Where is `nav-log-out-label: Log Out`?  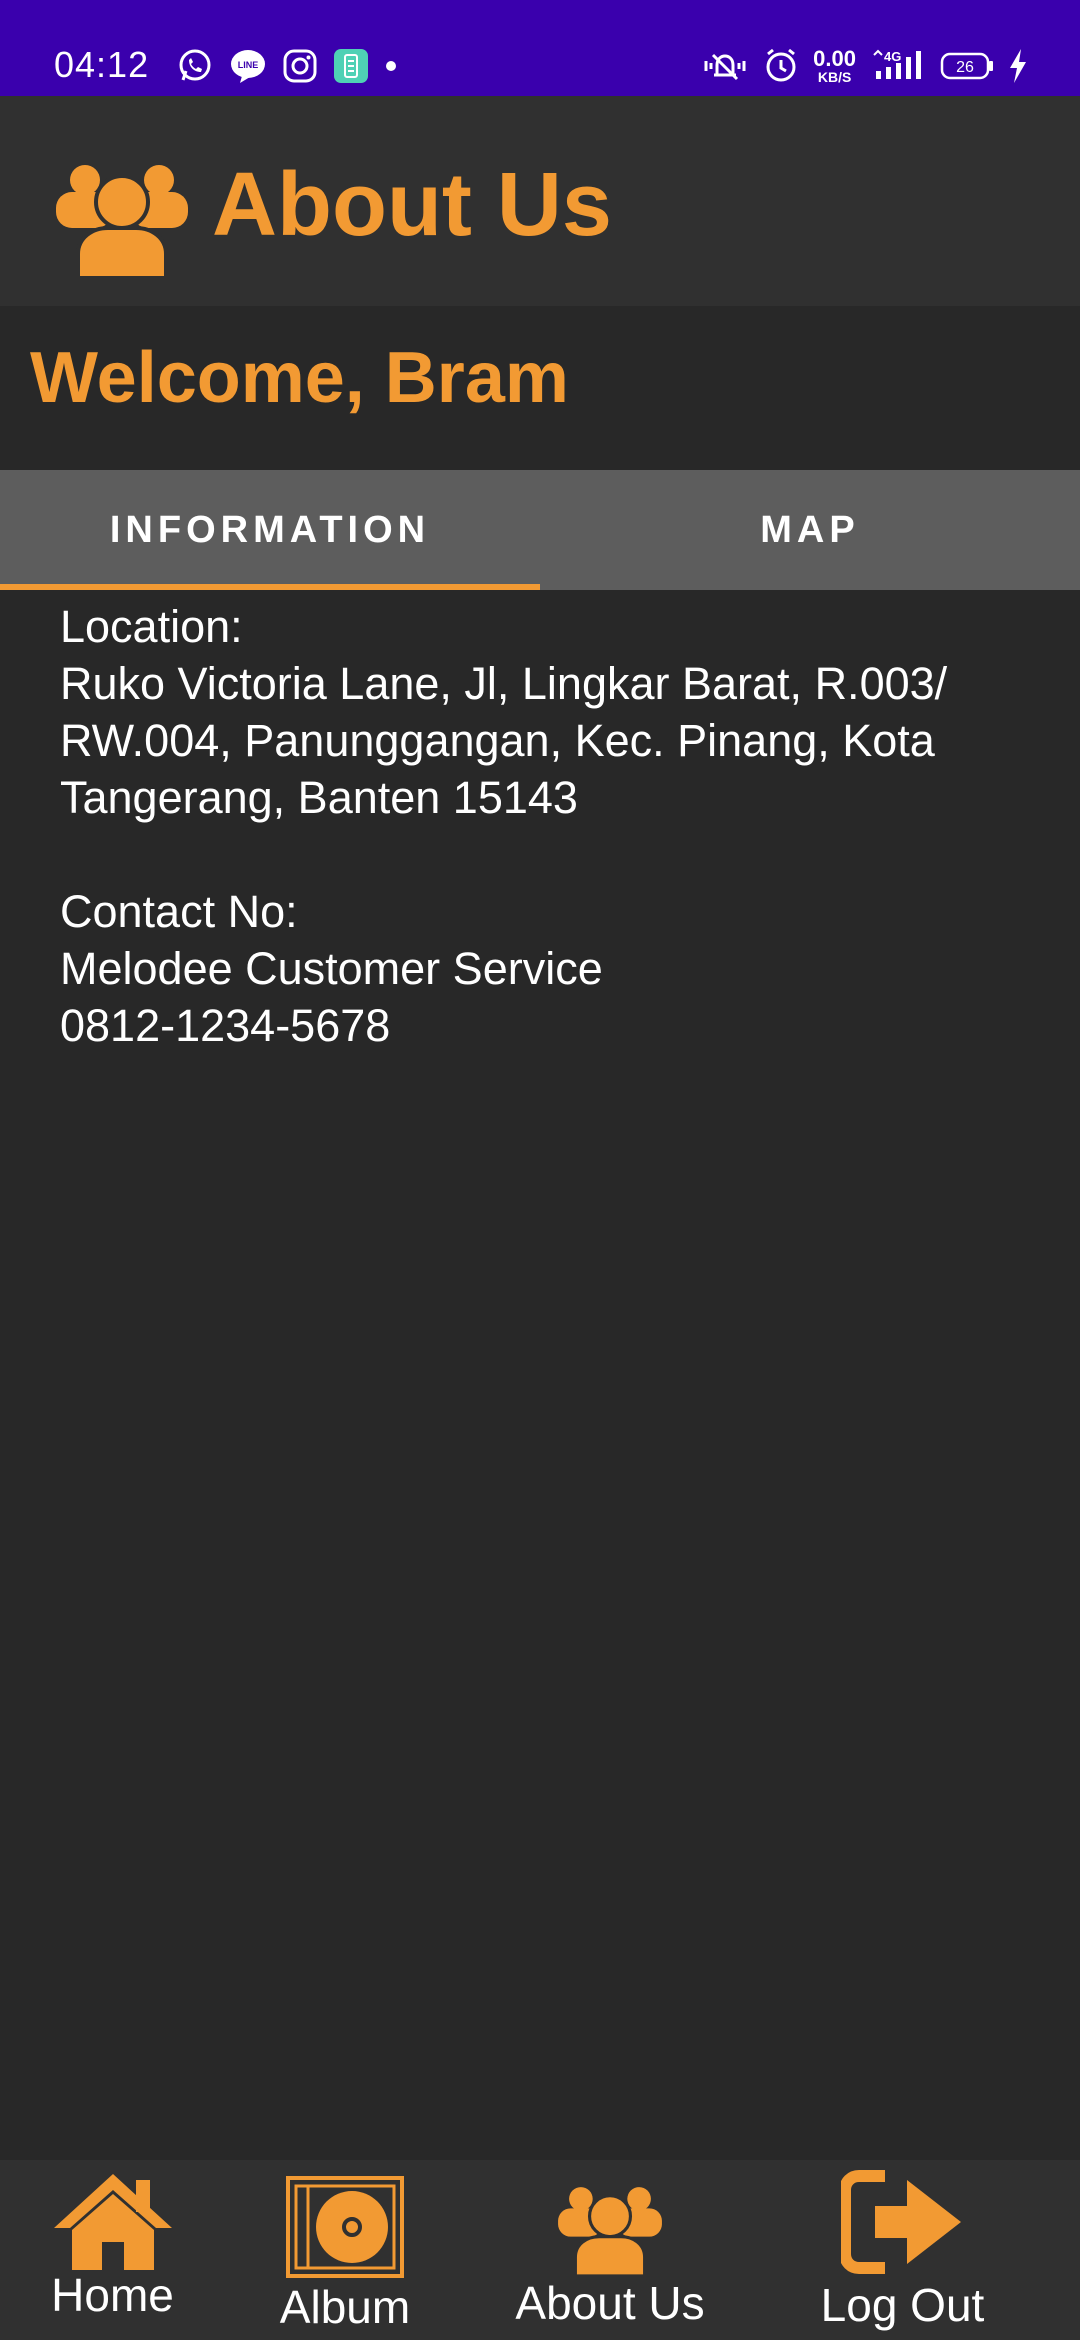 nav-log-out-label: Log Out is located at coordinates (902, 2305).